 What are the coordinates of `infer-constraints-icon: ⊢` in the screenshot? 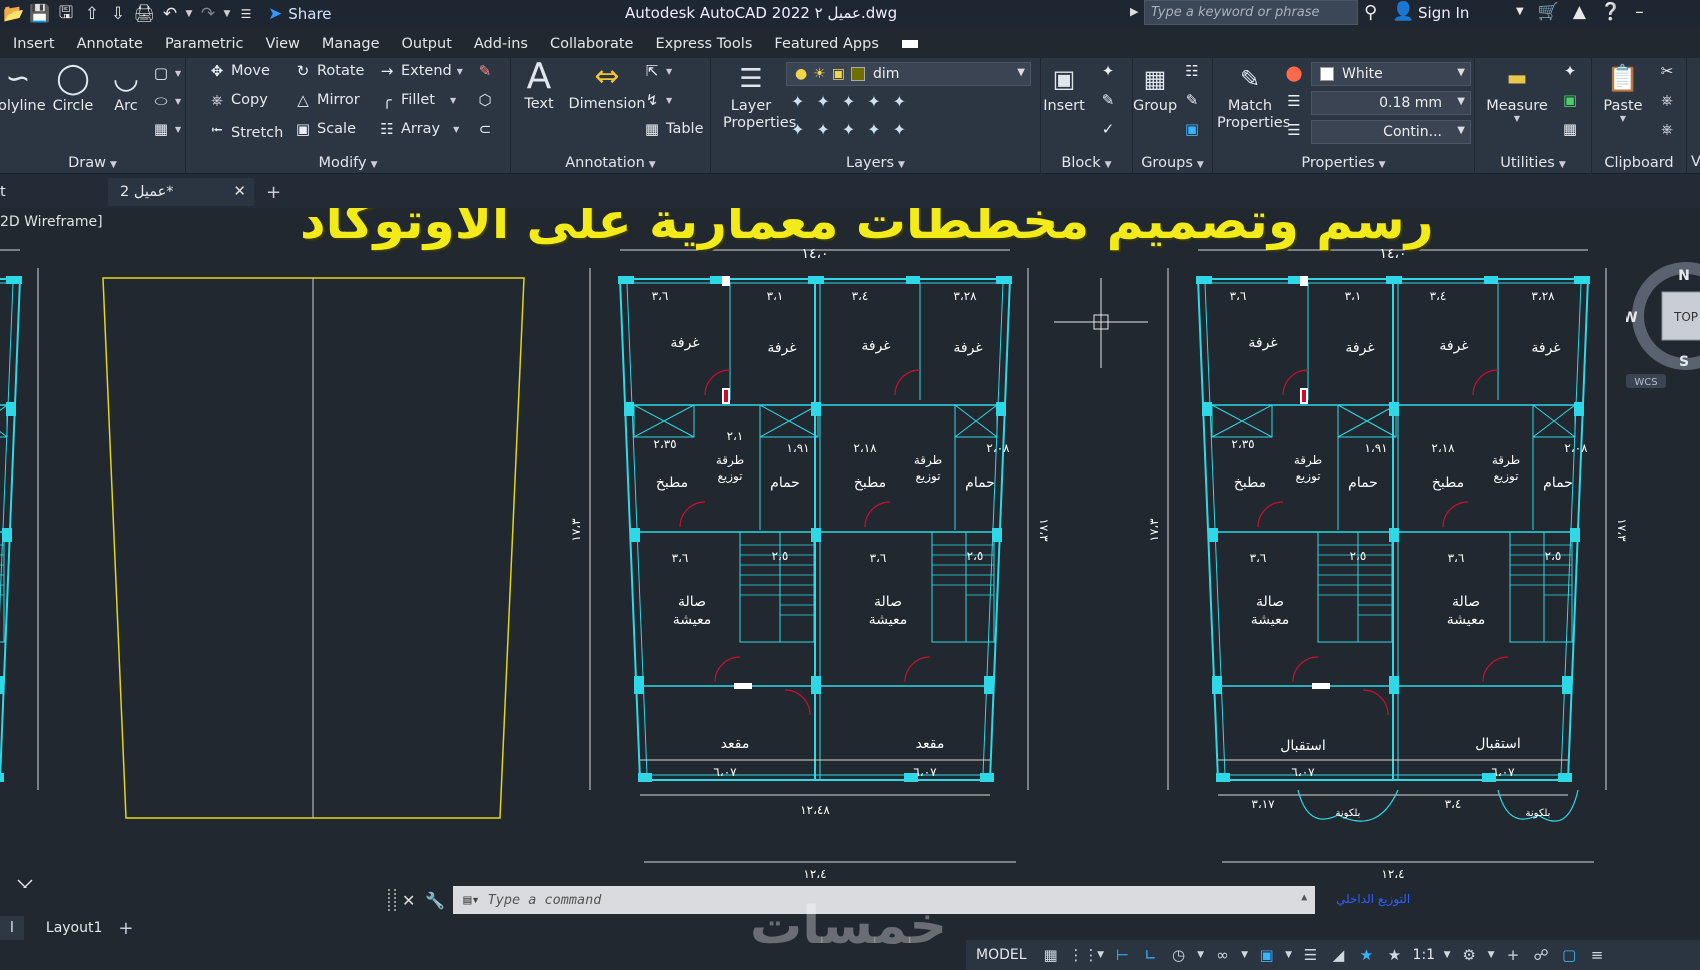 It's located at (1123, 955).